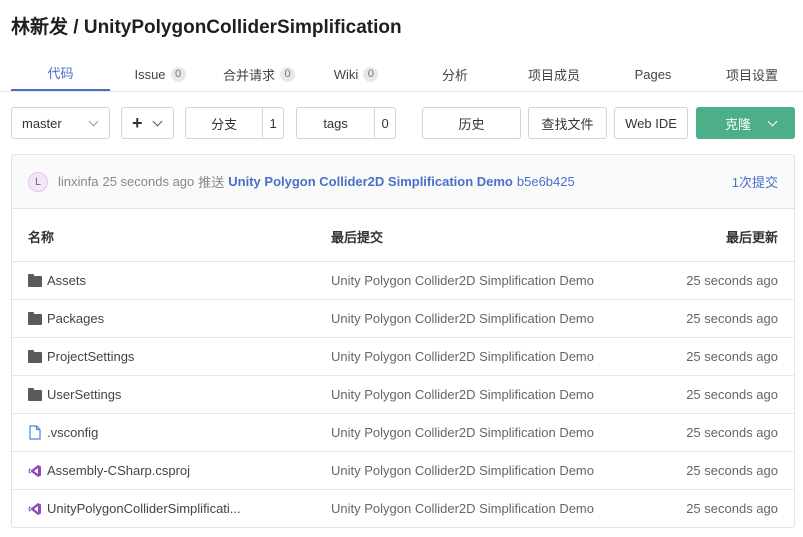  I want to click on commit-sha-link: b5e6b425, so click(546, 181).